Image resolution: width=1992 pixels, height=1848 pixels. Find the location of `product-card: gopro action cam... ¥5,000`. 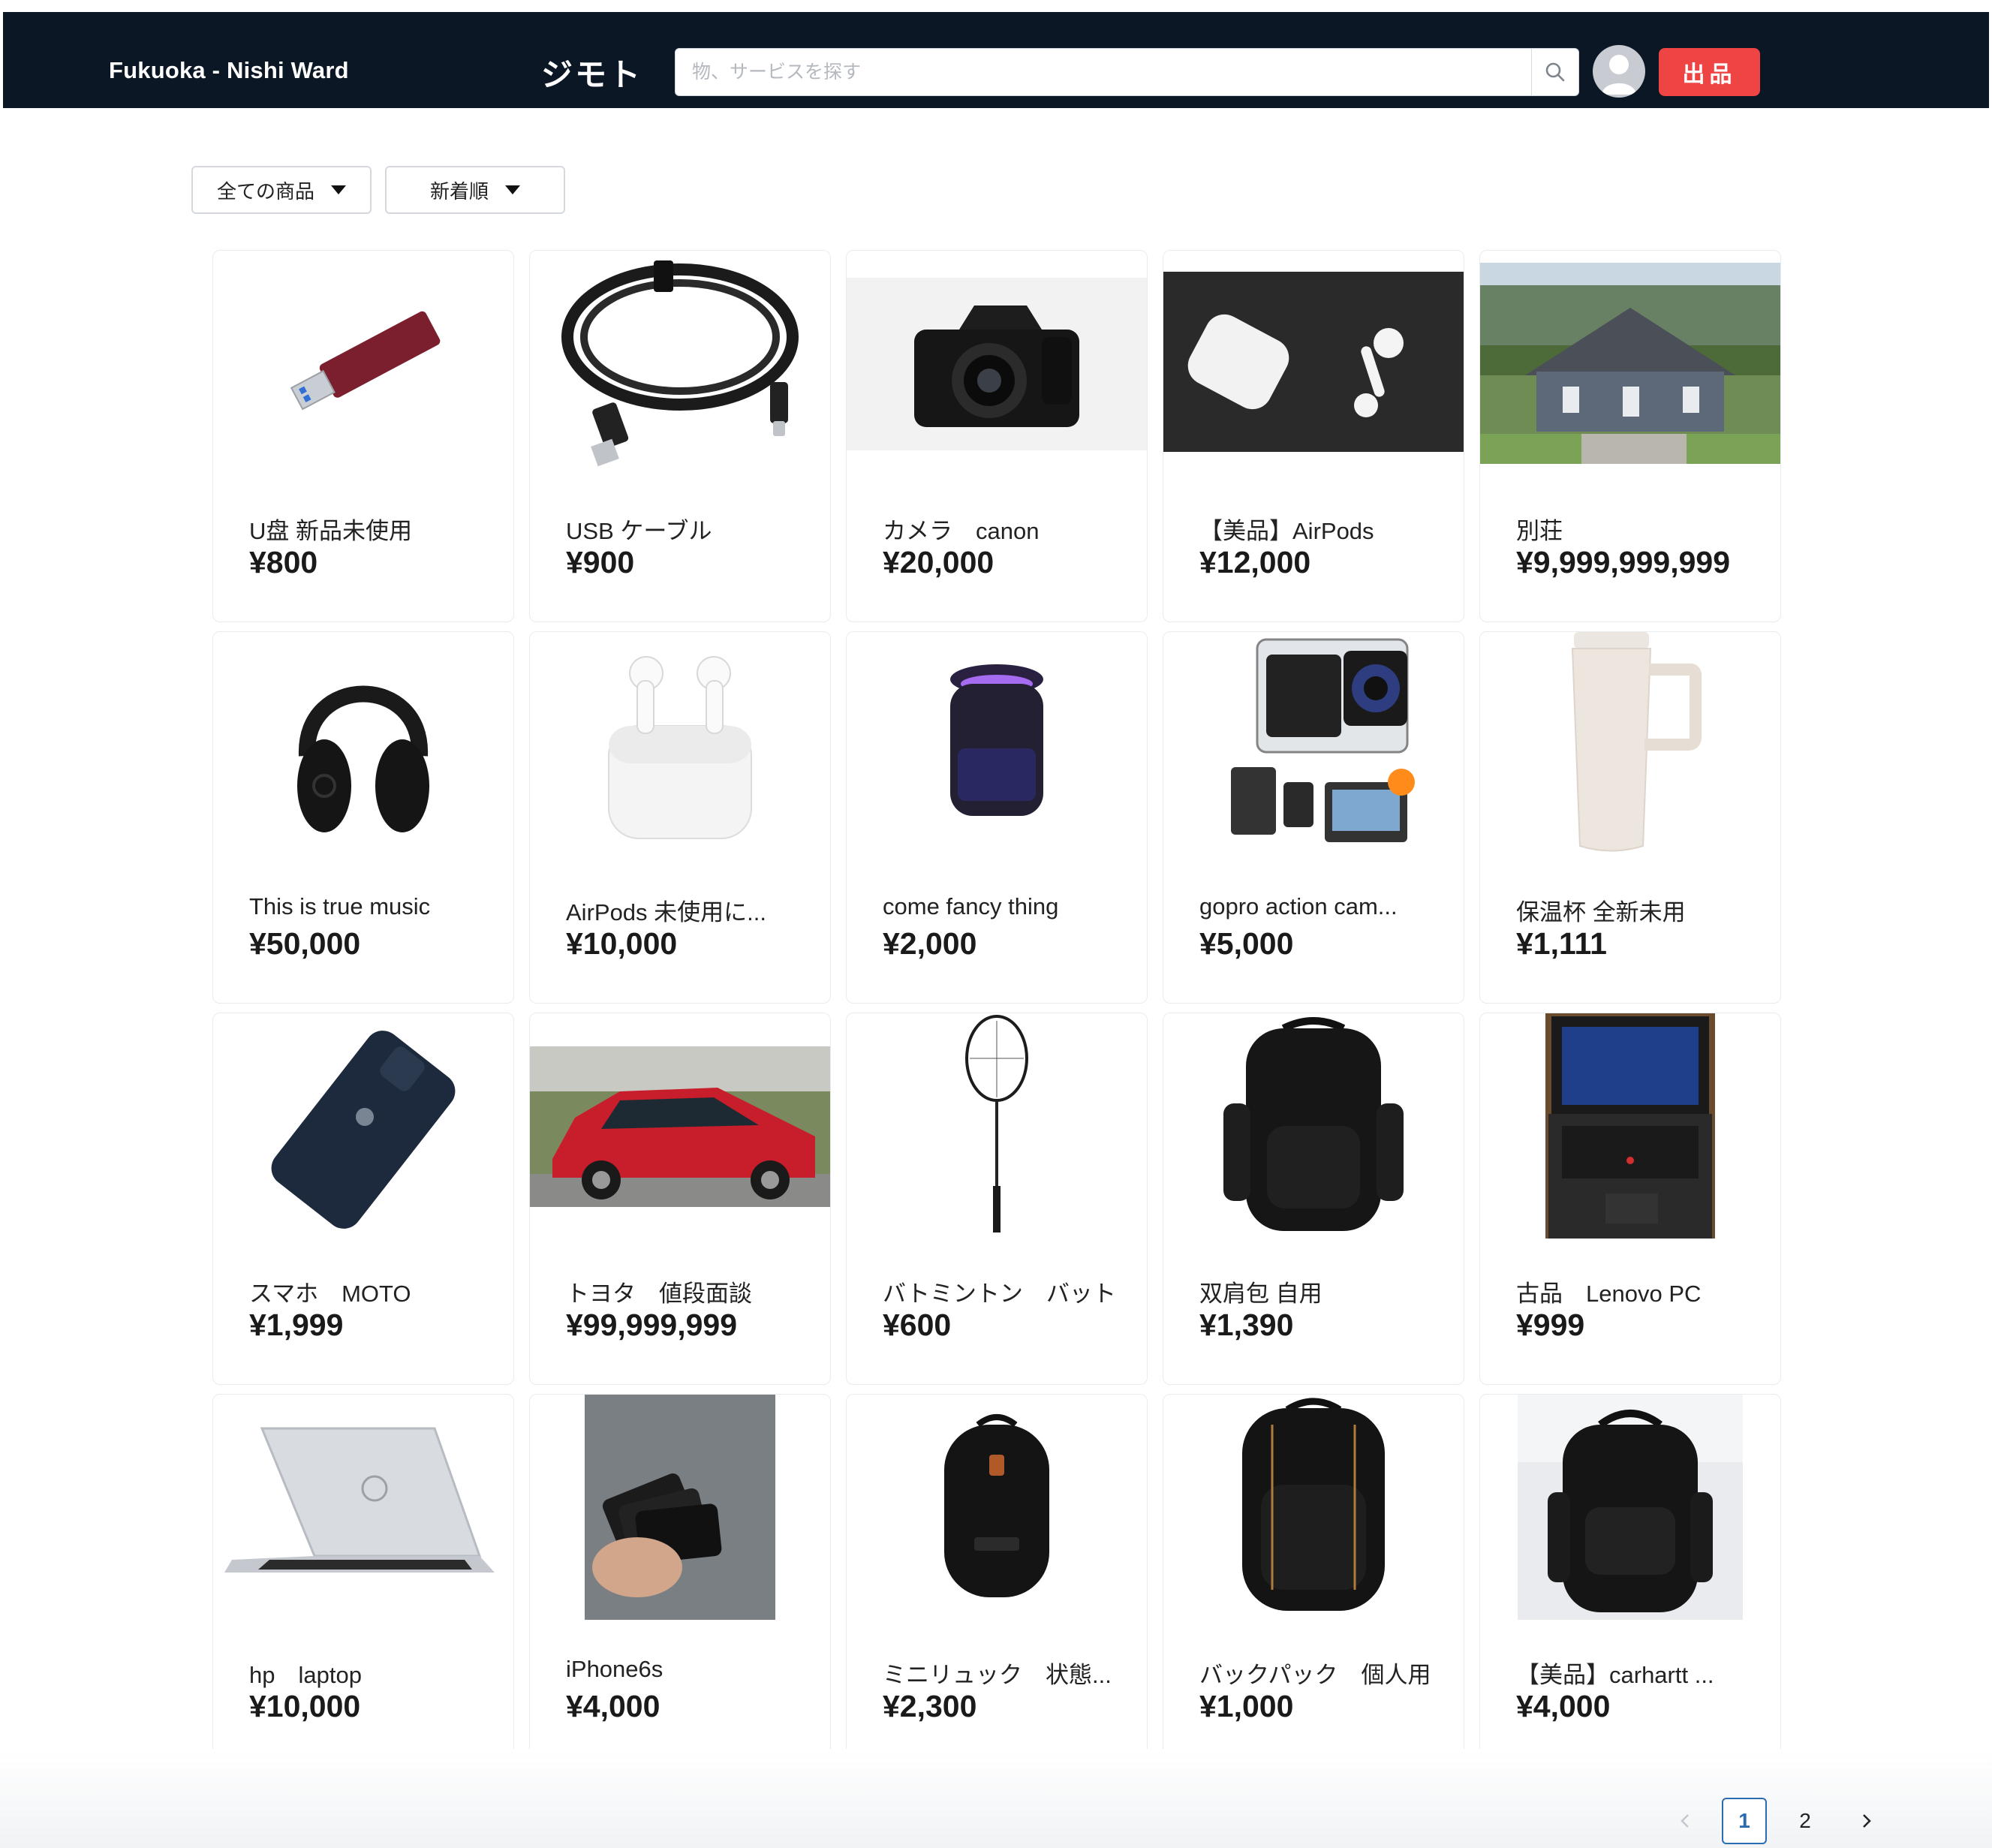

product-card: gopro action cam... ¥5,000 is located at coordinates (1313, 817).